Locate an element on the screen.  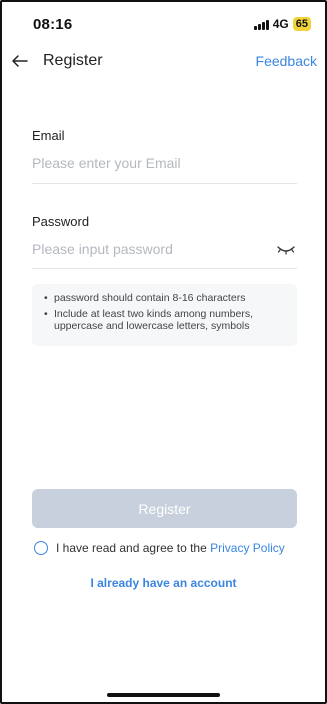
status-time: 08:16 is located at coordinates (53, 24).